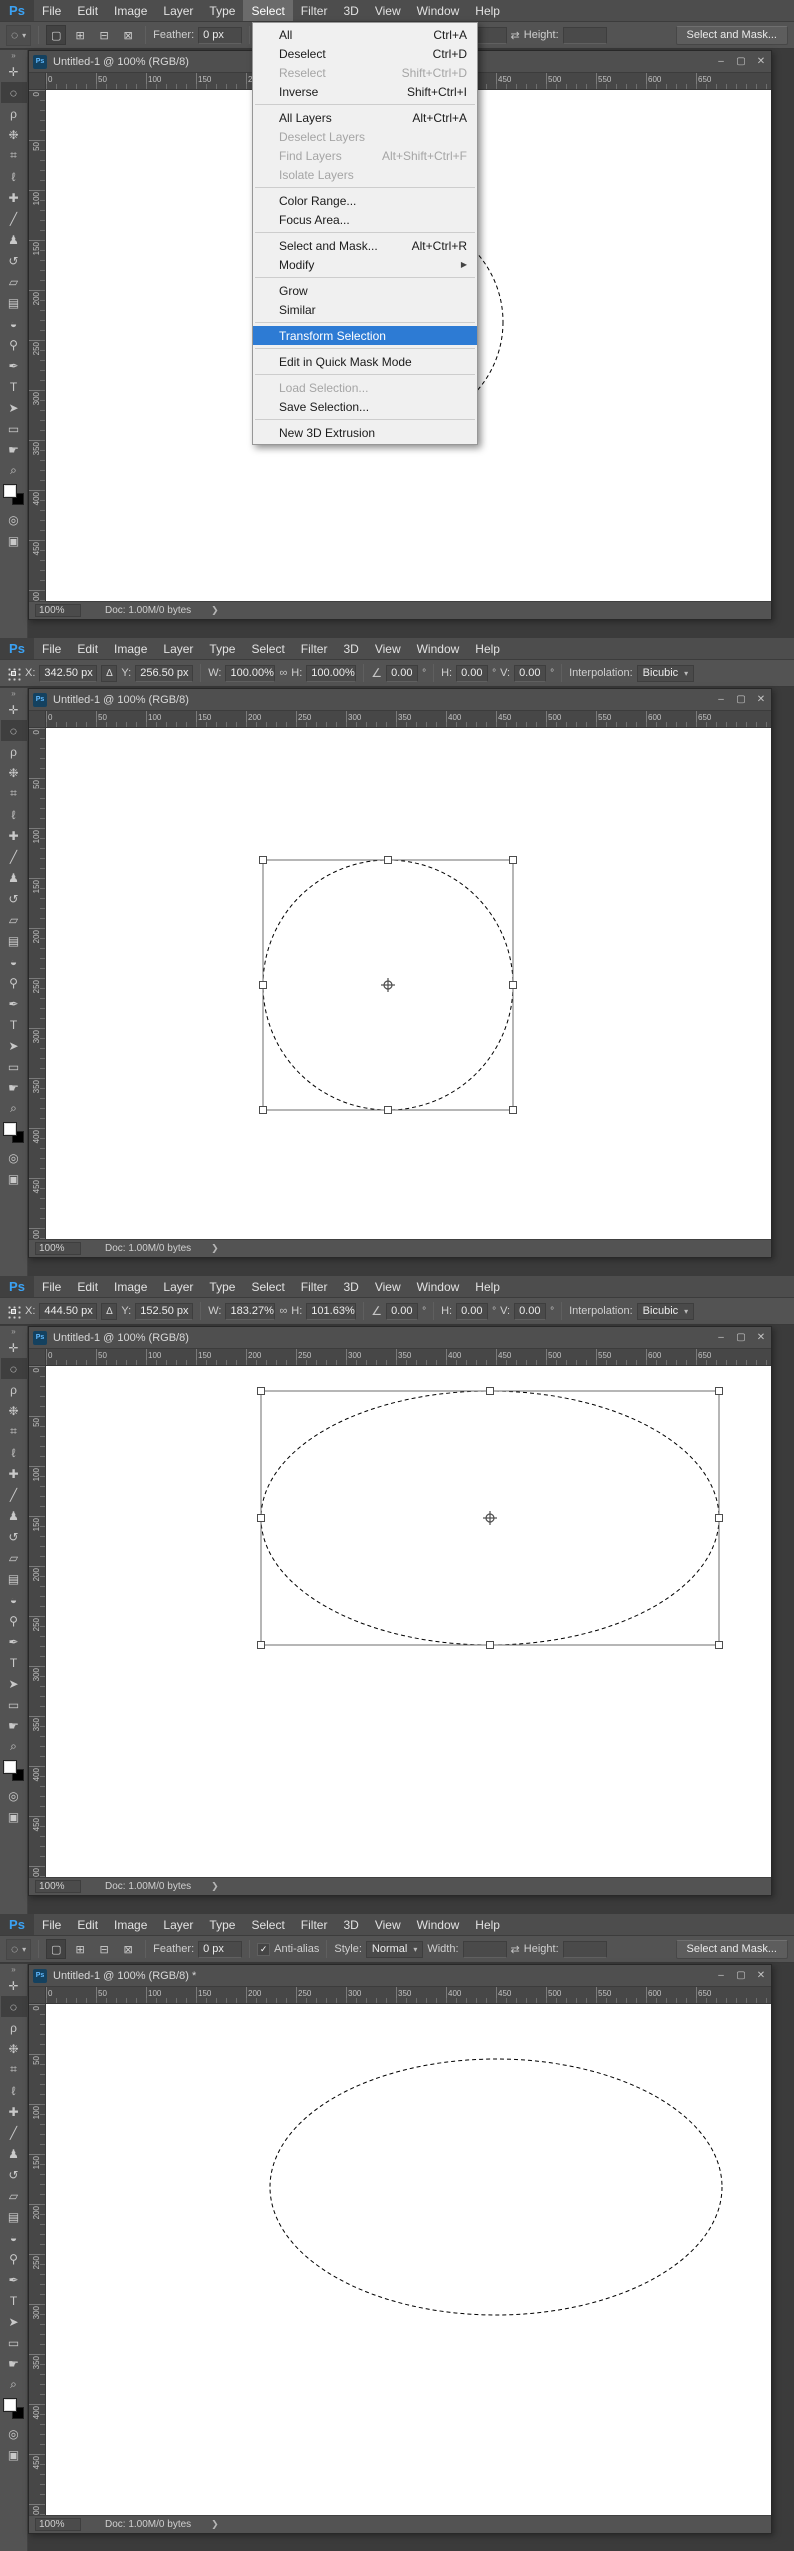 The height and width of the screenshot is (2551, 794). I want to click on menu-edit: Edit, so click(87, 648).